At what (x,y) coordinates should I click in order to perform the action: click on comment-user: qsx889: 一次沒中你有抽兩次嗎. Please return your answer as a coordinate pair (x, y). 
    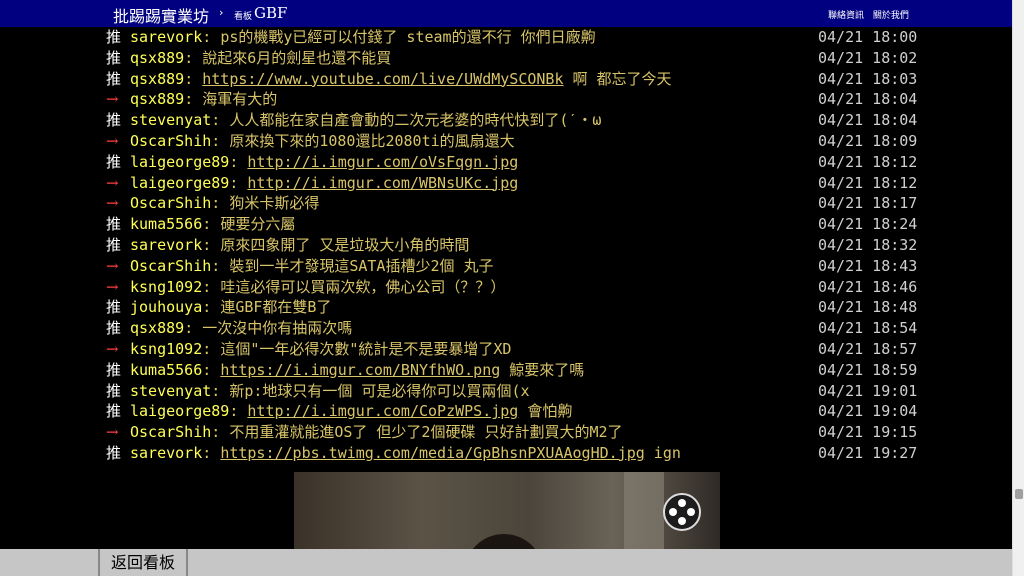
    Looking at the image, I should click on (241, 328).